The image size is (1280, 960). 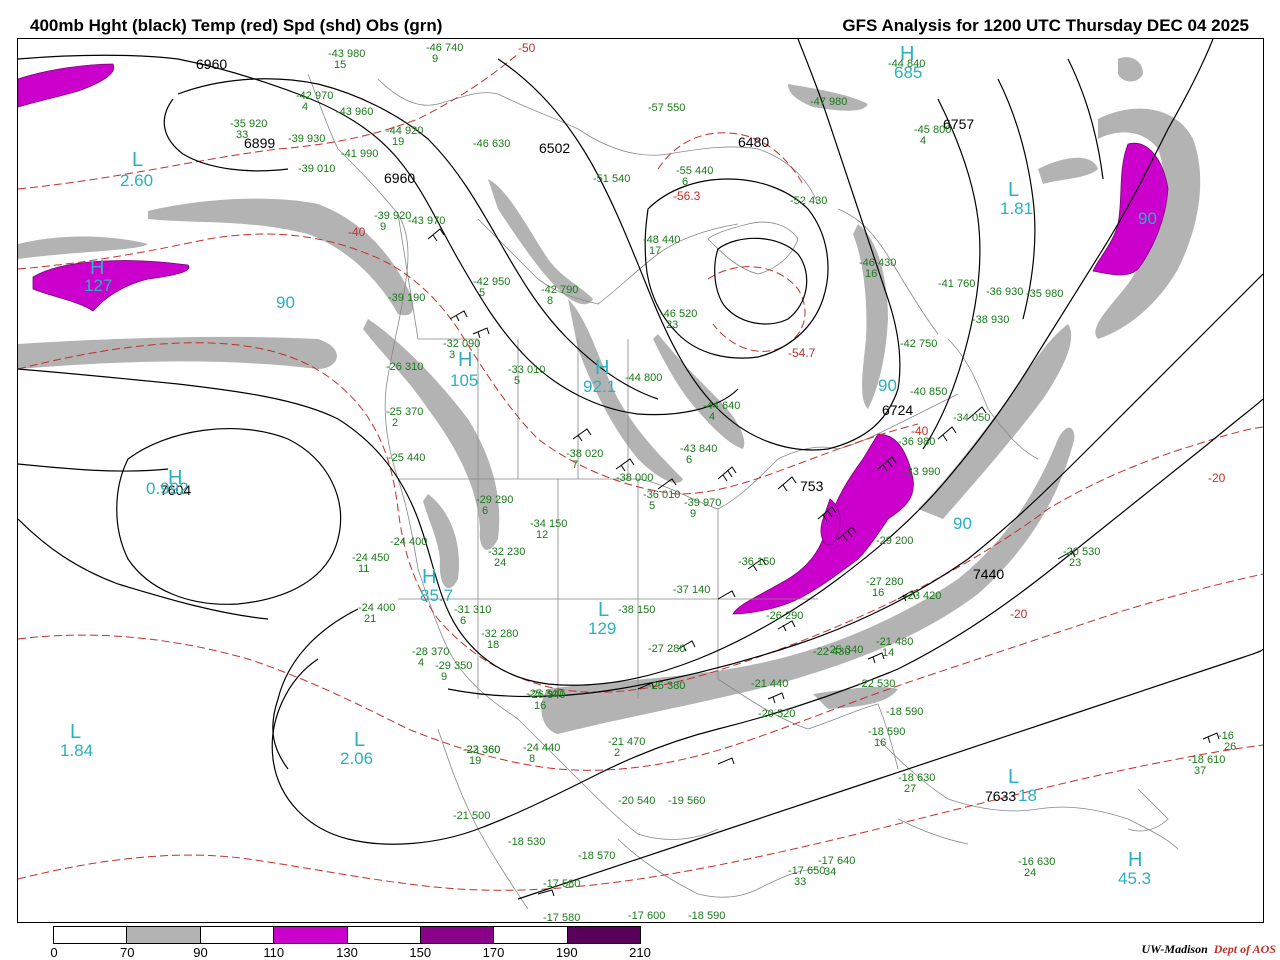 What do you see at coordinates (376, 614) in the screenshot?
I see `station-observation: -24 400 21` at bounding box center [376, 614].